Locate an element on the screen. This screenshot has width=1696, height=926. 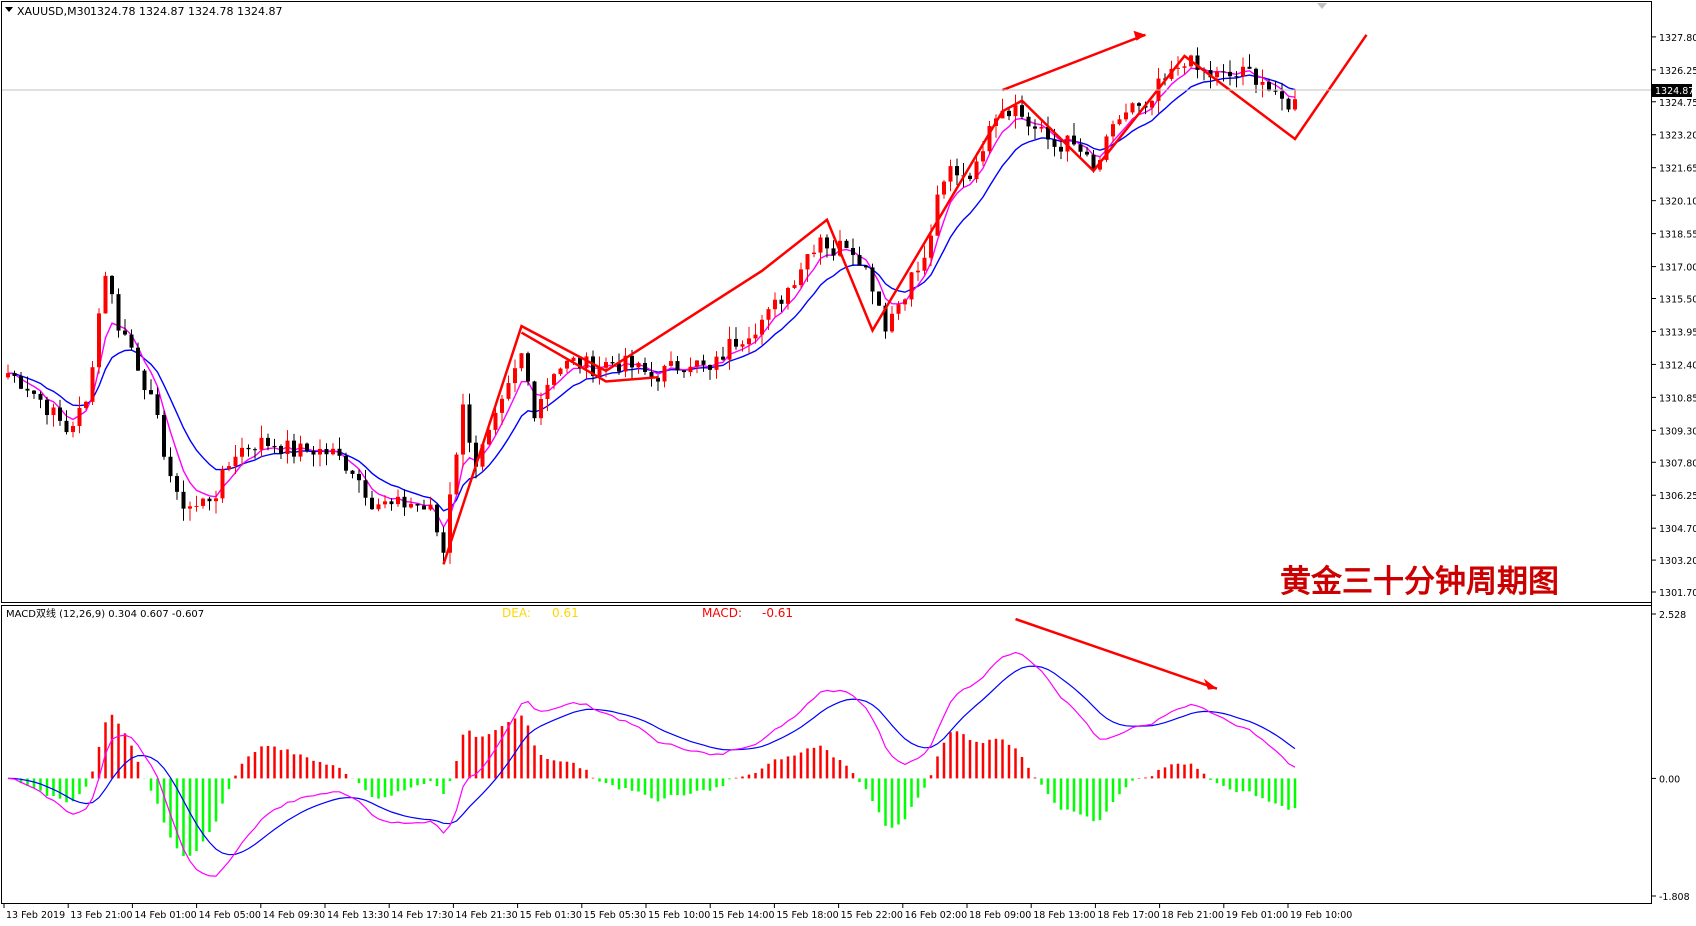
time-tick-label: 19 Feb 10:00 is located at coordinates (1321, 915).